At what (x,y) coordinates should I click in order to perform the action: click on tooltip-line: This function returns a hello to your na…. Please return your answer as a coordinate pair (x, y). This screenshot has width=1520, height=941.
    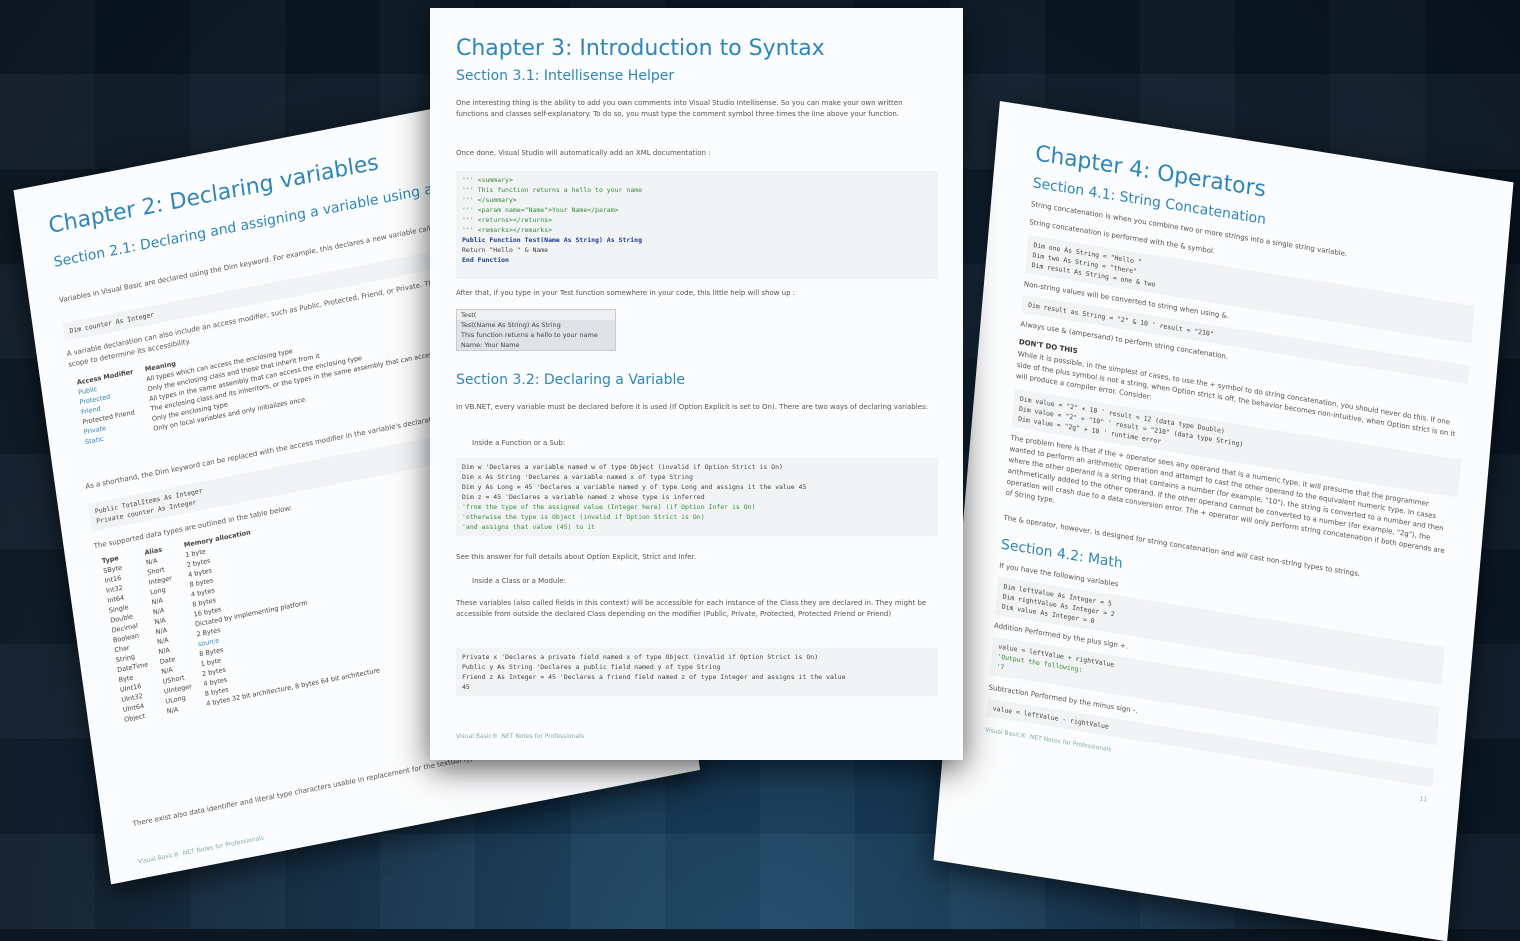
    Looking at the image, I should click on (536, 335).